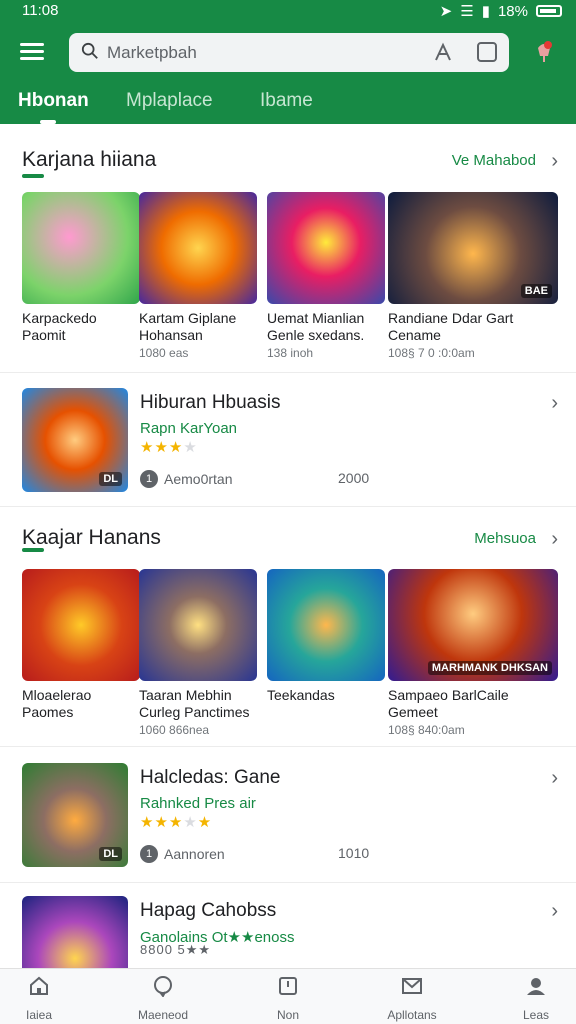  Describe the element at coordinates (290, 163) in the screenshot. I see `section-header: Karjana hiiana Ve Mahabod ›` at that location.